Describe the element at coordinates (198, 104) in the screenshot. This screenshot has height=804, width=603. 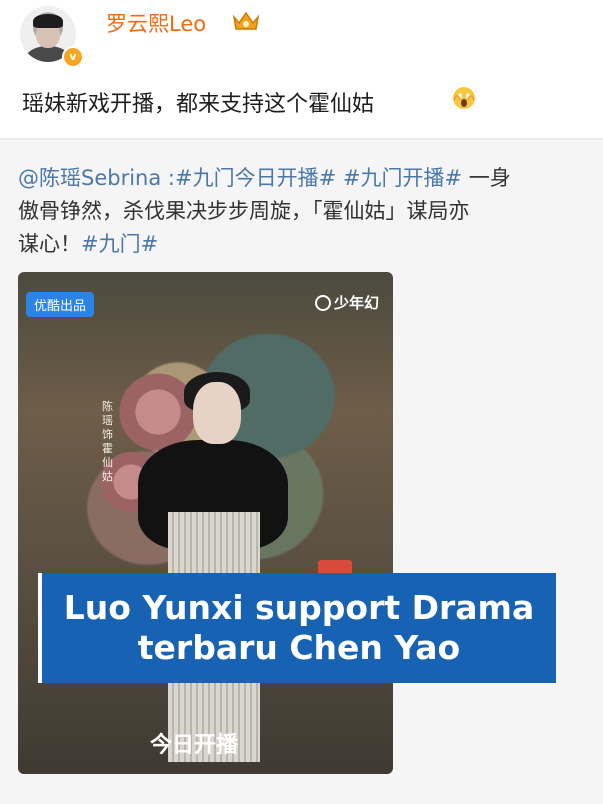
I see `post-text: 瑶妹新戏开播，都来支持这个霍仙姑` at that location.